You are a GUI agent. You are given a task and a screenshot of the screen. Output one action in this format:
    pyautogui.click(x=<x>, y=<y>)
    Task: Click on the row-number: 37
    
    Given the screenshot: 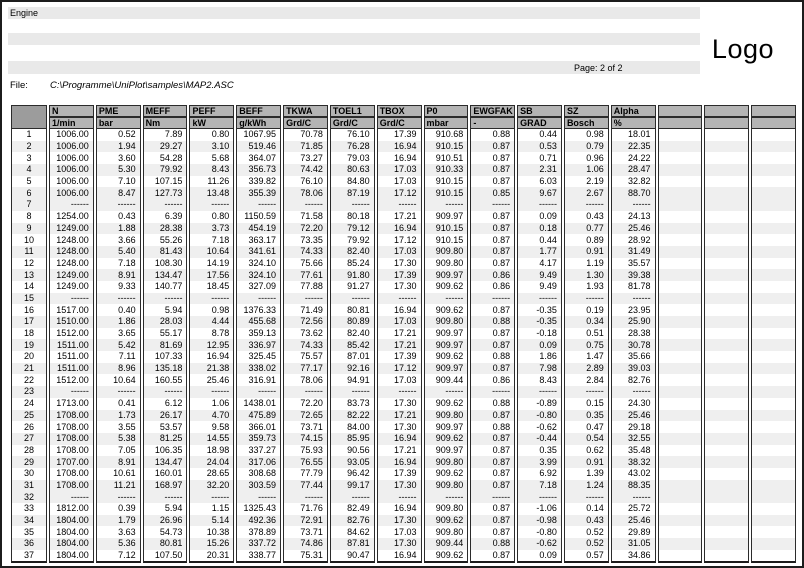 What is the action you would take?
    pyautogui.click(x=29, y=556)
    